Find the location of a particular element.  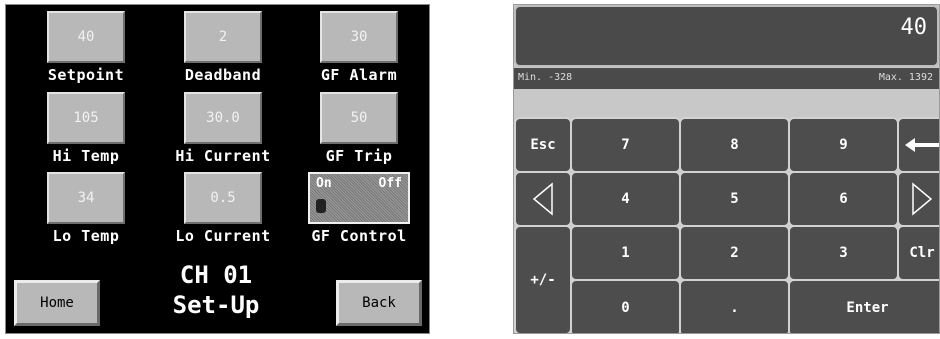

key-6: 6 is located at coordinates (843, 199).